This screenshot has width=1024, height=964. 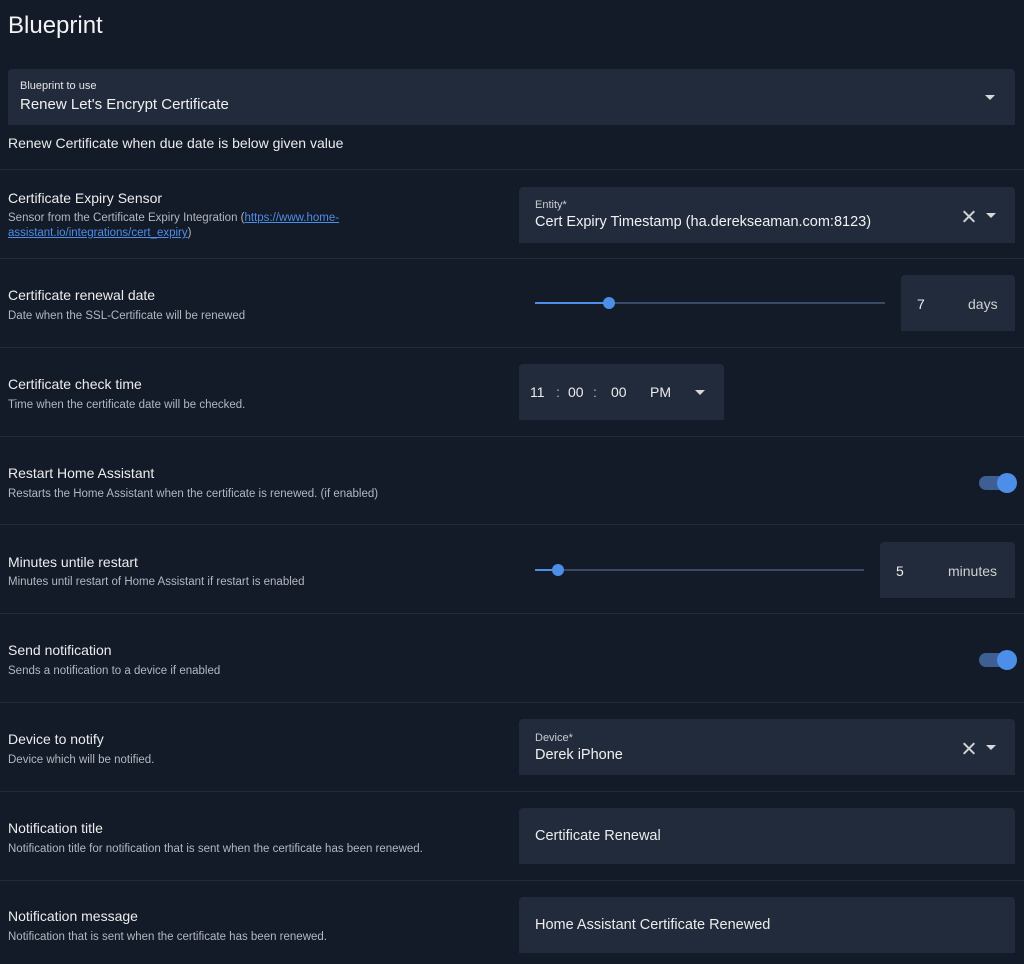 I want to click on link-text-line1: https://www.home-, so click(x=292, y=218).